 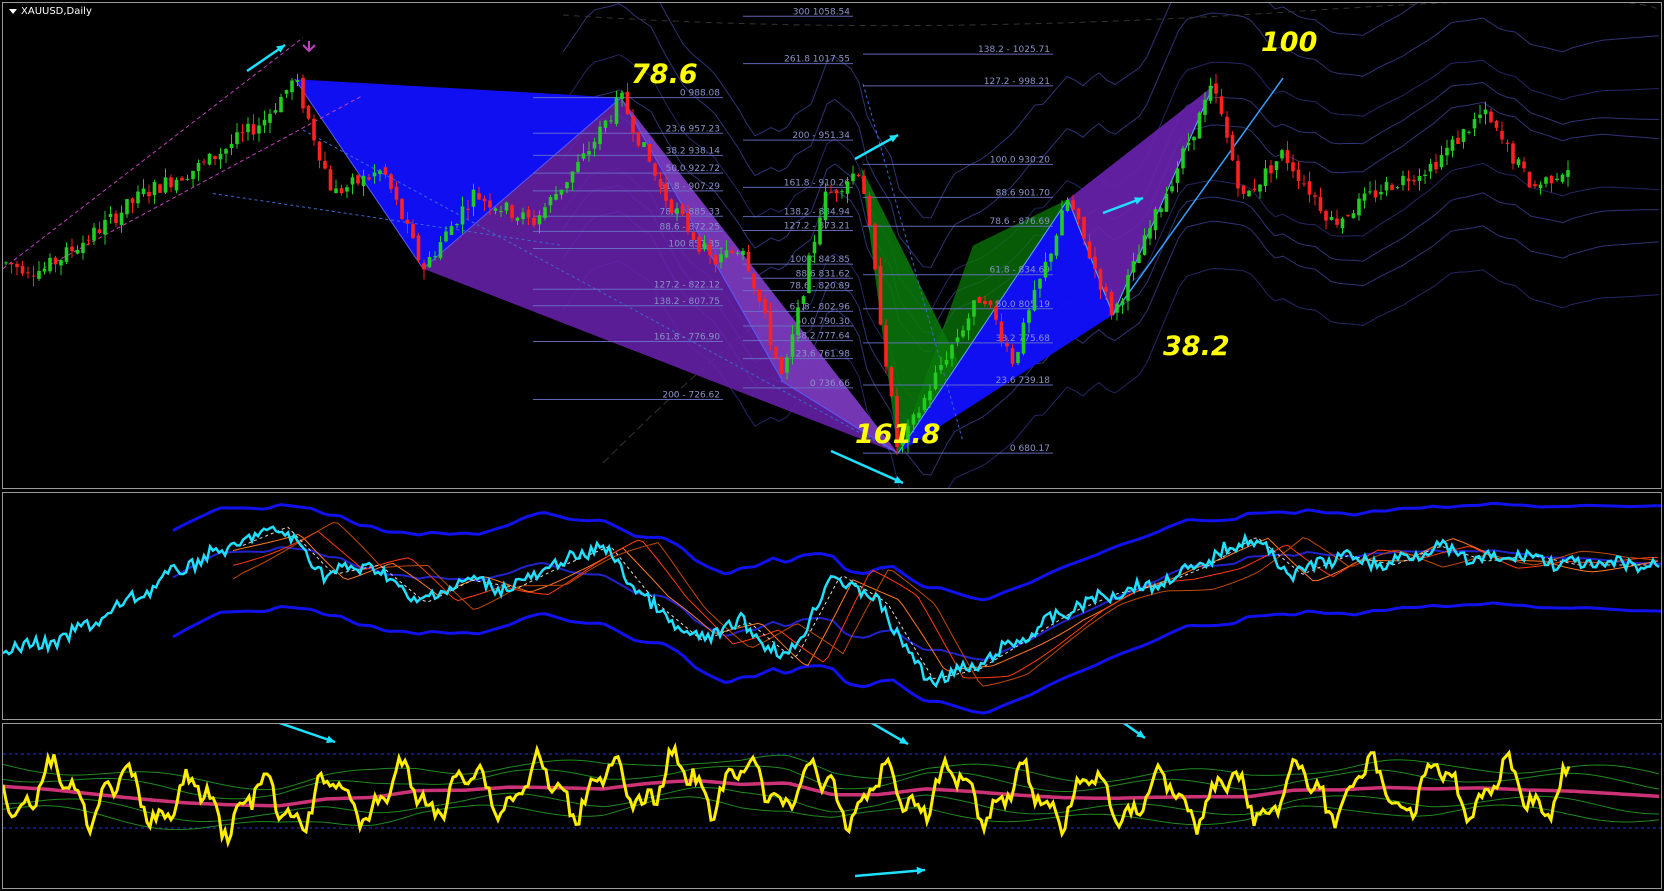 What do you see at coordinates (1023, 381) in the screenshot?
I see `fib-label: 23.6 739.18` at bounding box center [1023, 381].